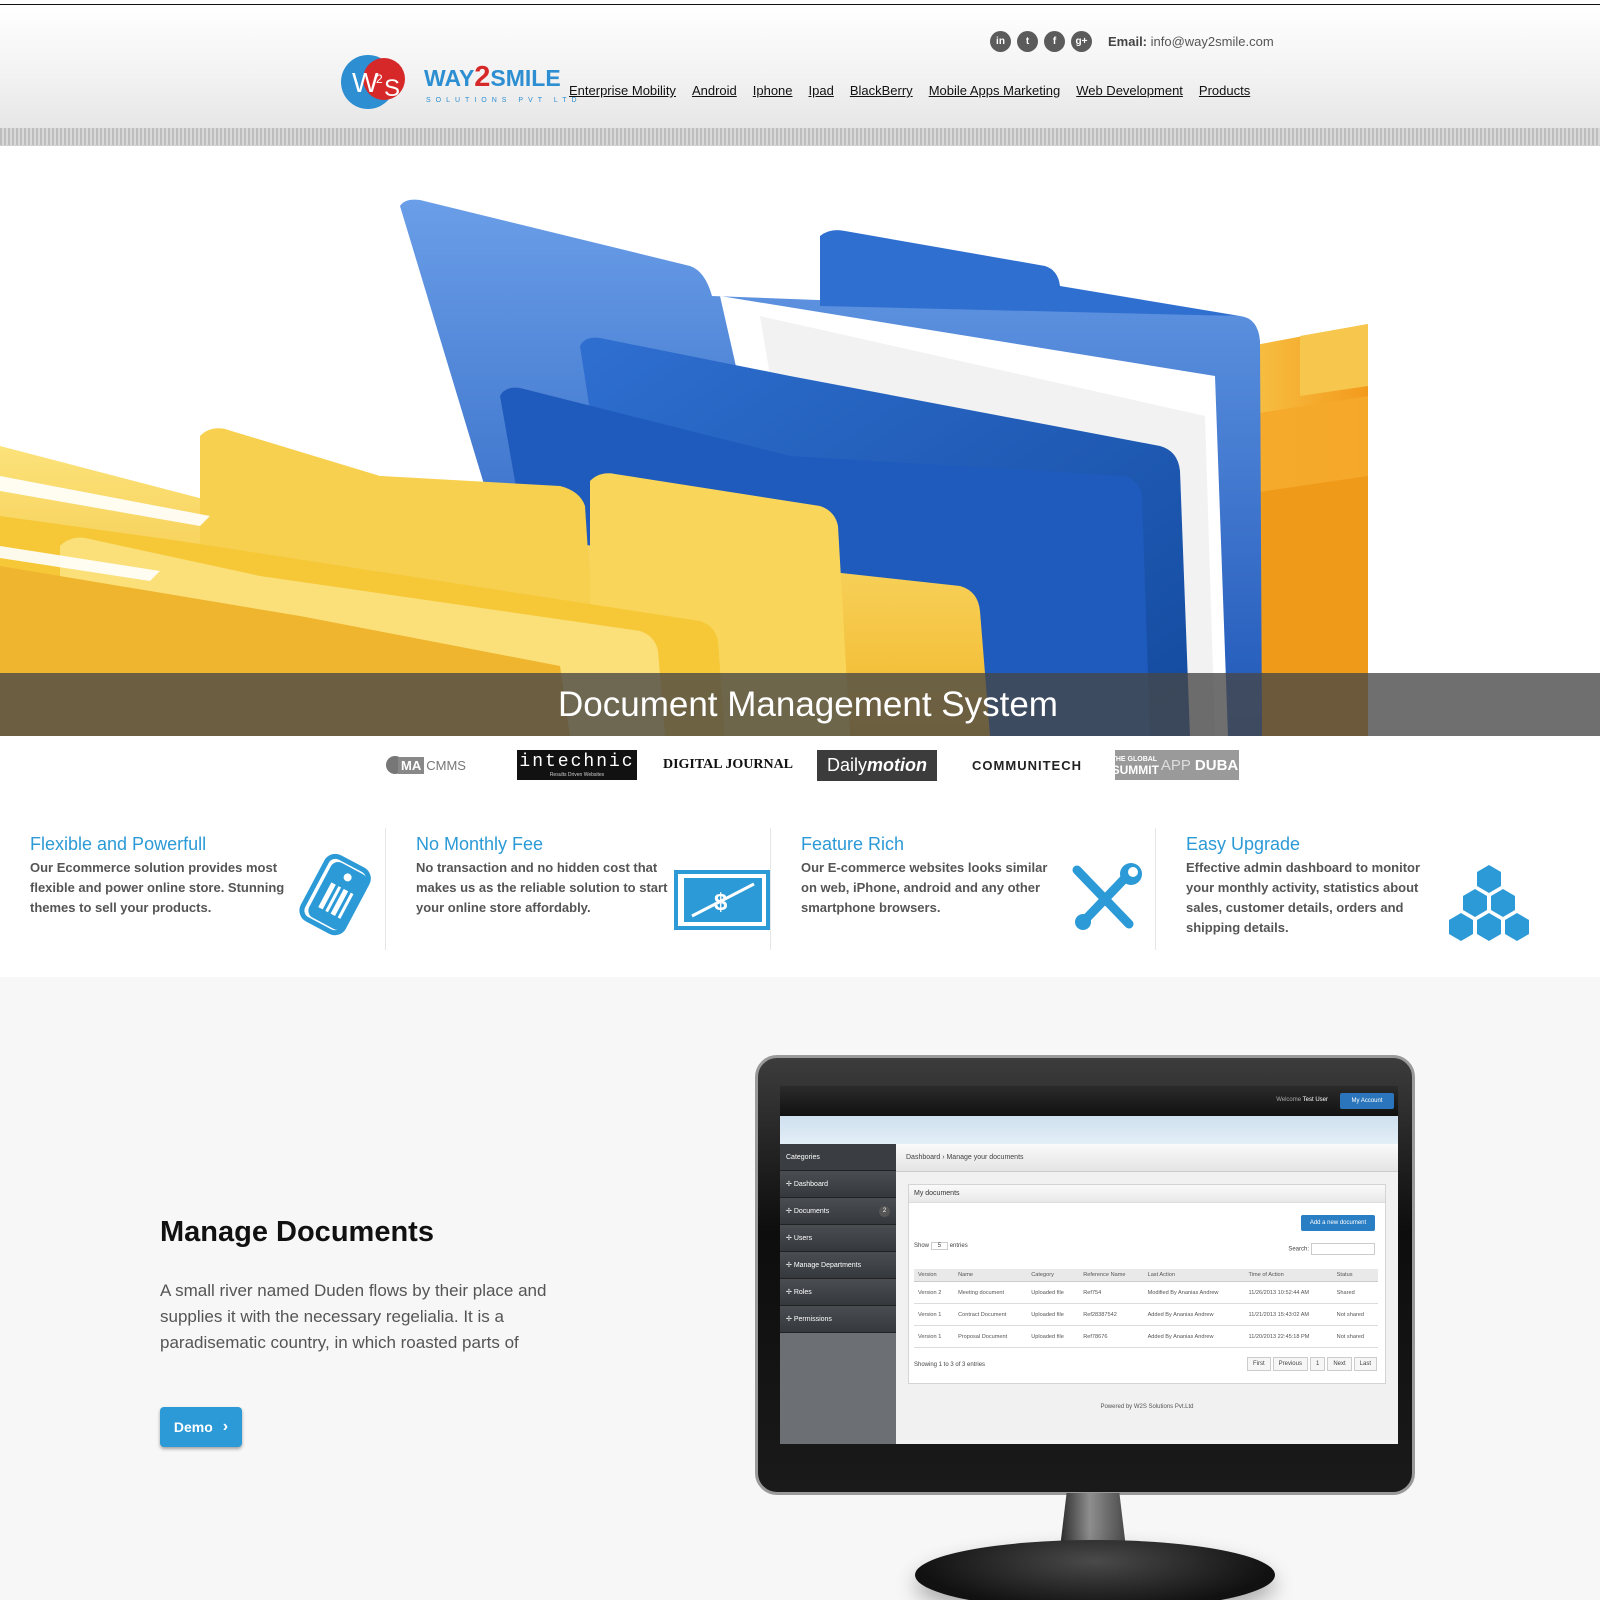  What do you see at coordinates (803, 1238) in the screenshot?
I see `sidebar-item-label: Users` at bounding box center [803, 1238].